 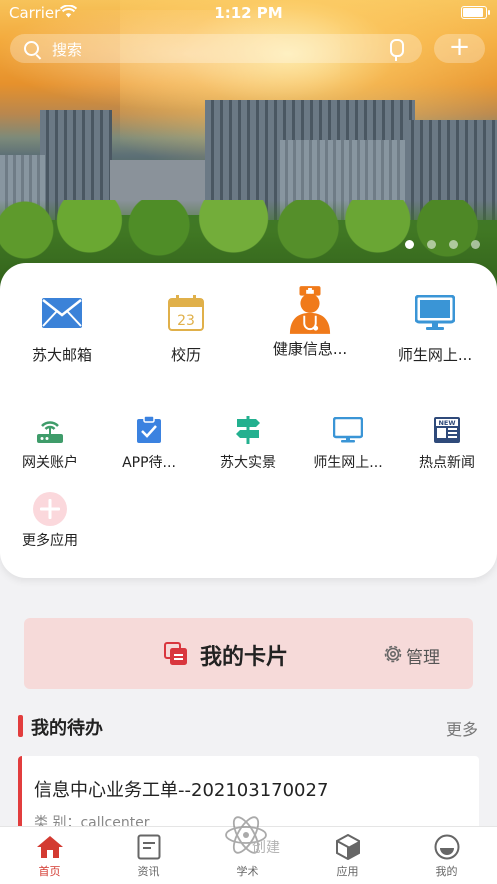 I want to click on banner-pager, so click(x=442, y=244).